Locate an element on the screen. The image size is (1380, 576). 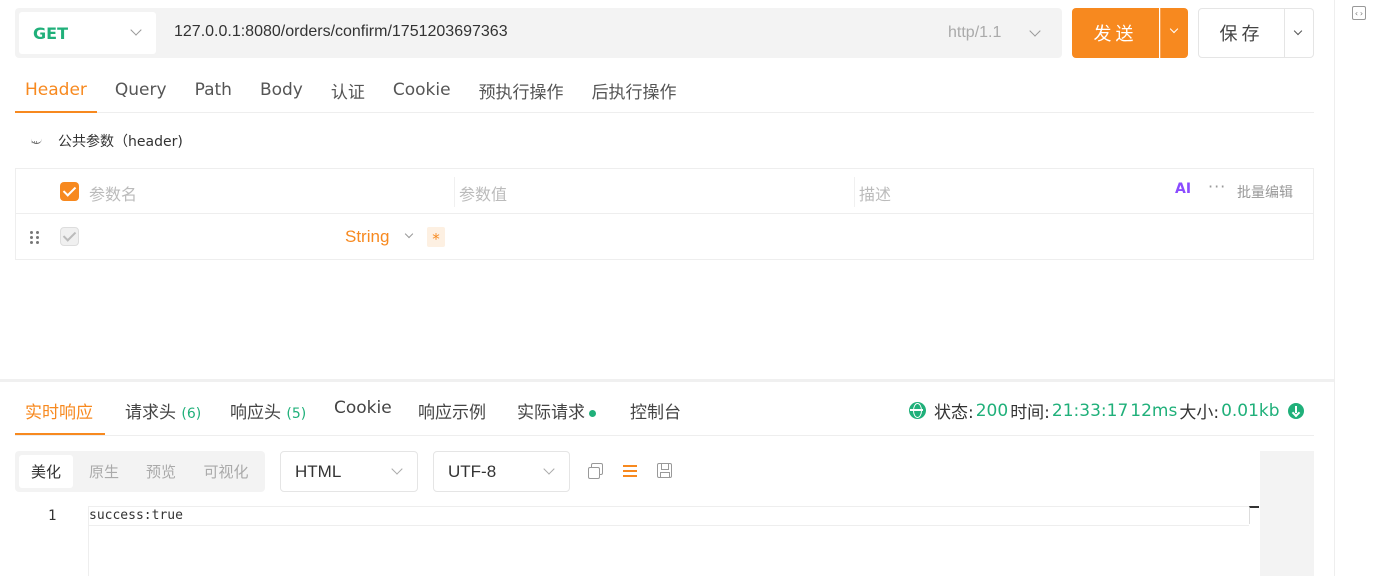
tab-request-headers: 请求头 (6) is located at coordinates (163, 410).